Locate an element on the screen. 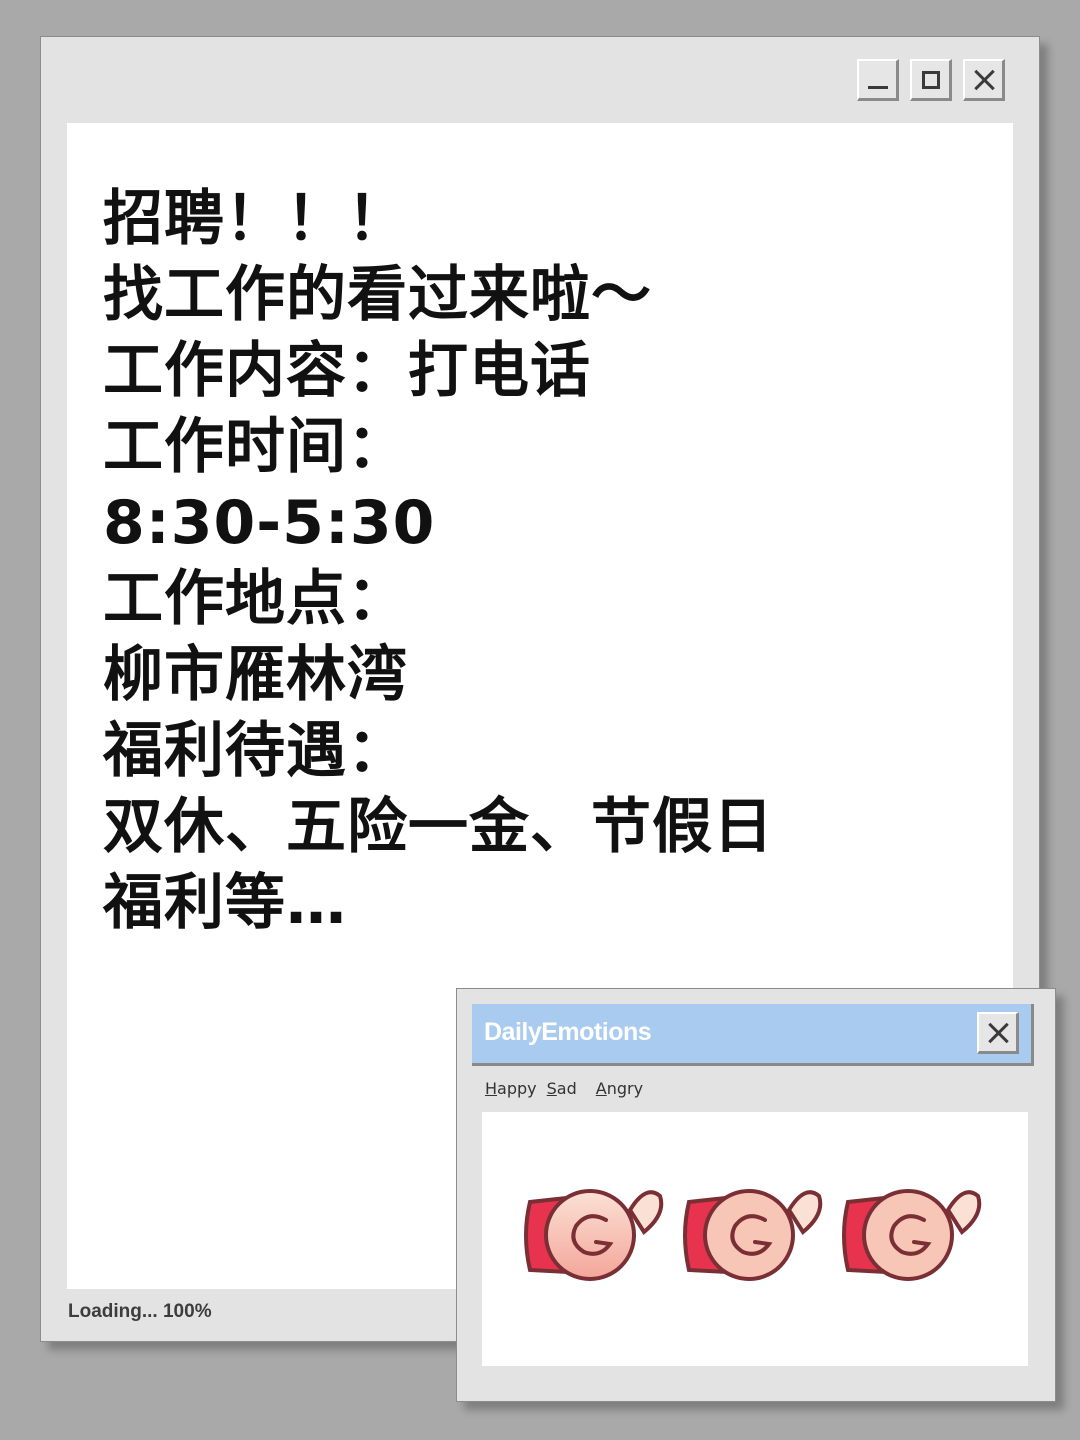 The width and height of the screenshot is (1080, 1440). popup-menu-bar: Happy Sad Angry is located at coordinates (569, 1088).